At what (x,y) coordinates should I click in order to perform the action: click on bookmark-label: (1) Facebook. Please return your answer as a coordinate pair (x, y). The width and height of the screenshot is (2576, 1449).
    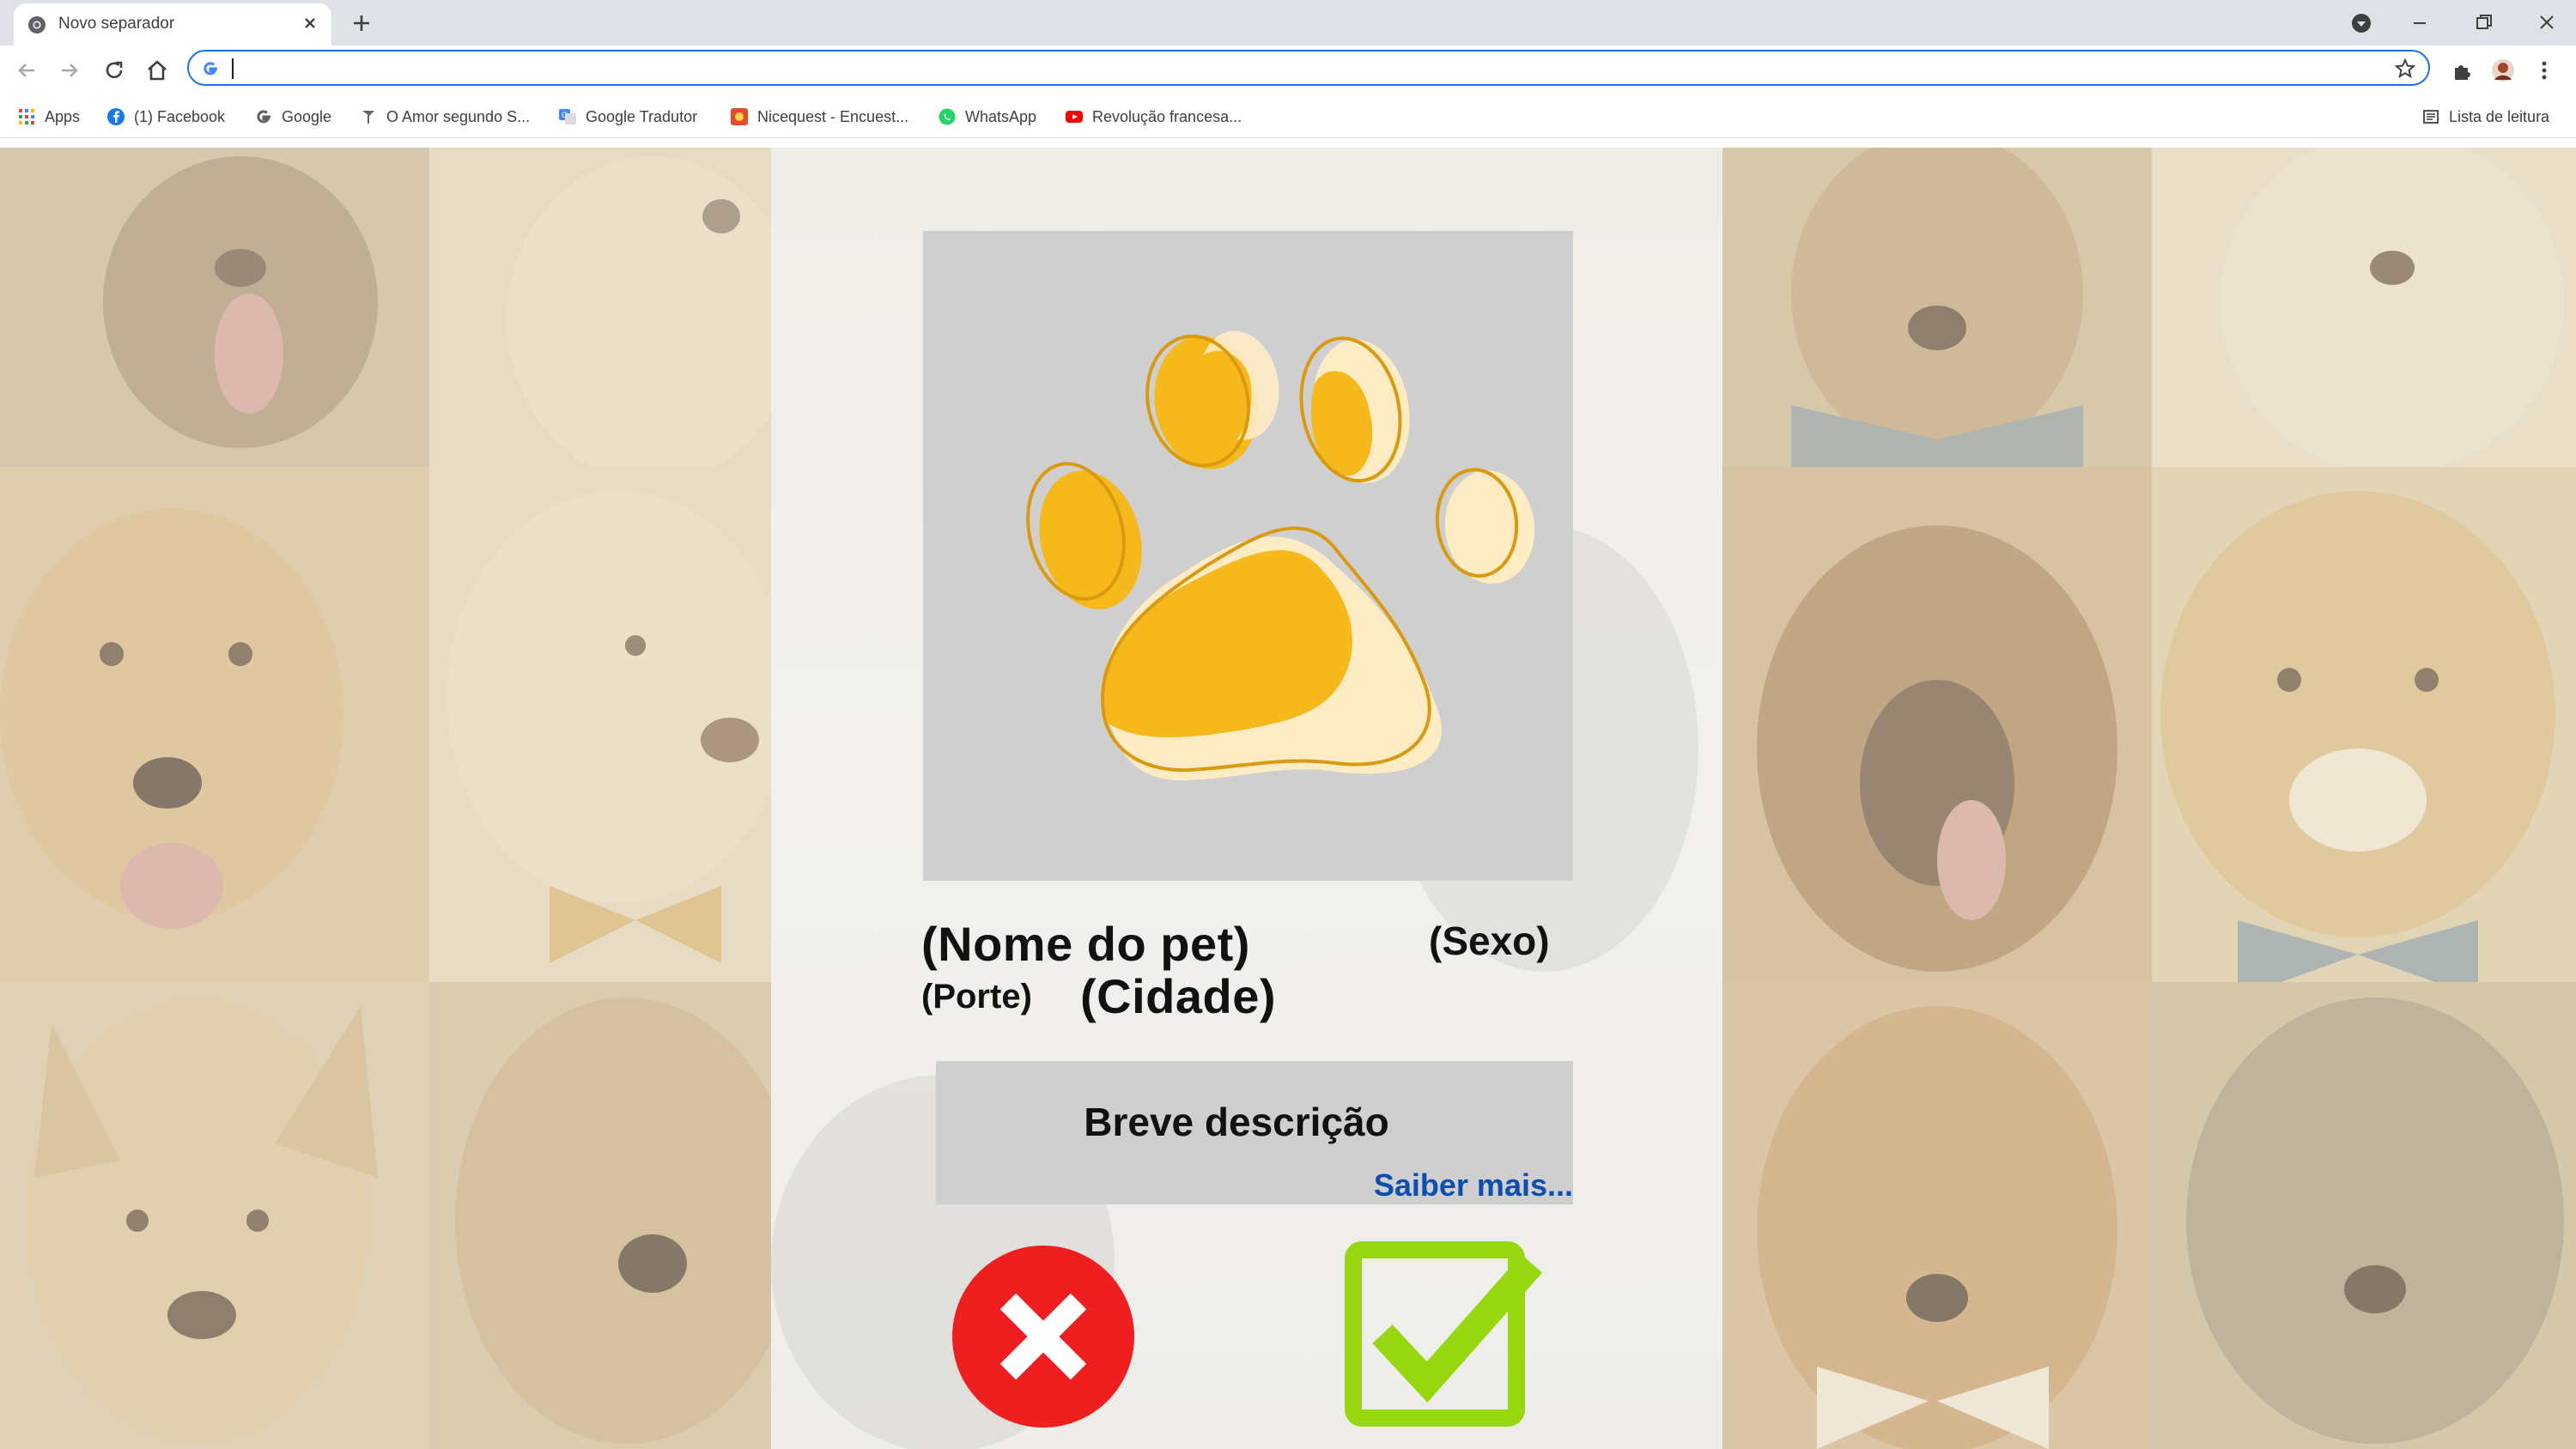
    Looking at the image, I should click on (180, 116).